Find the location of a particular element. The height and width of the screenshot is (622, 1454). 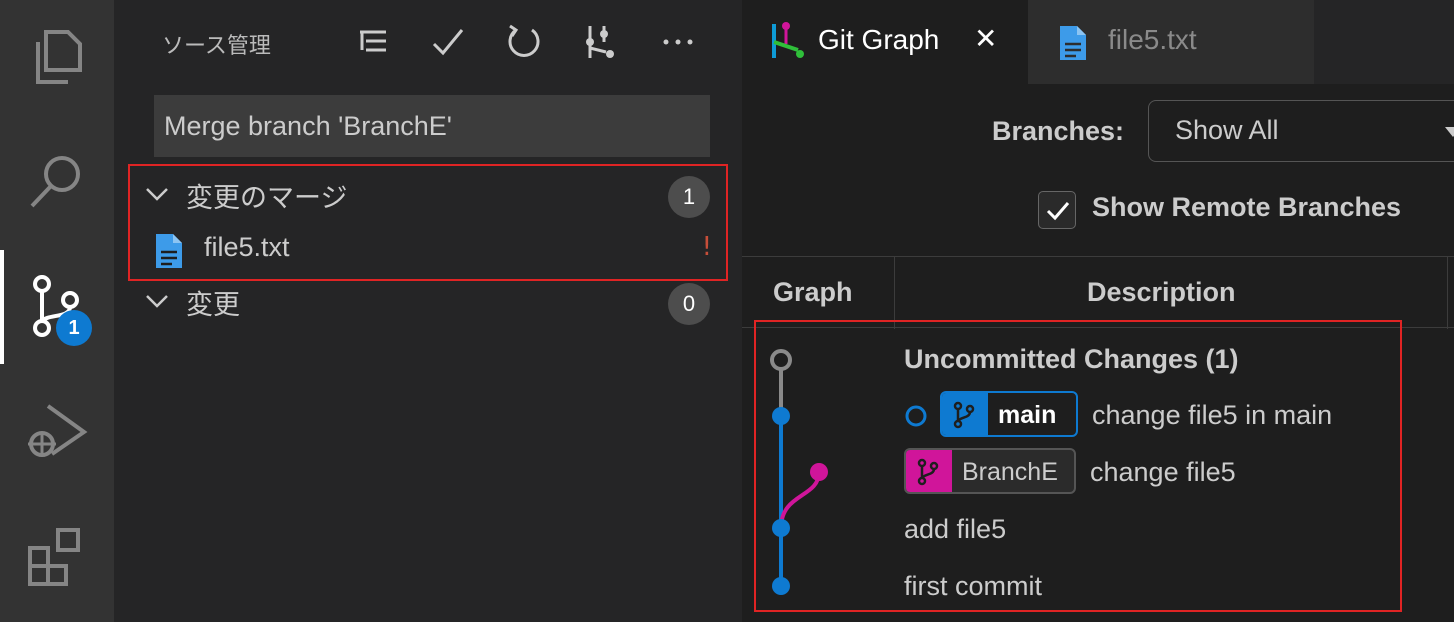

dropdown-arrow-icon is located at coordinates (1449, 132).